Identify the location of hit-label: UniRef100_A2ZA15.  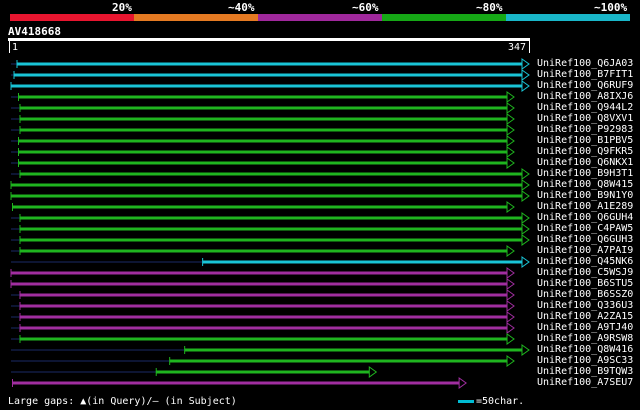
(585, 316).